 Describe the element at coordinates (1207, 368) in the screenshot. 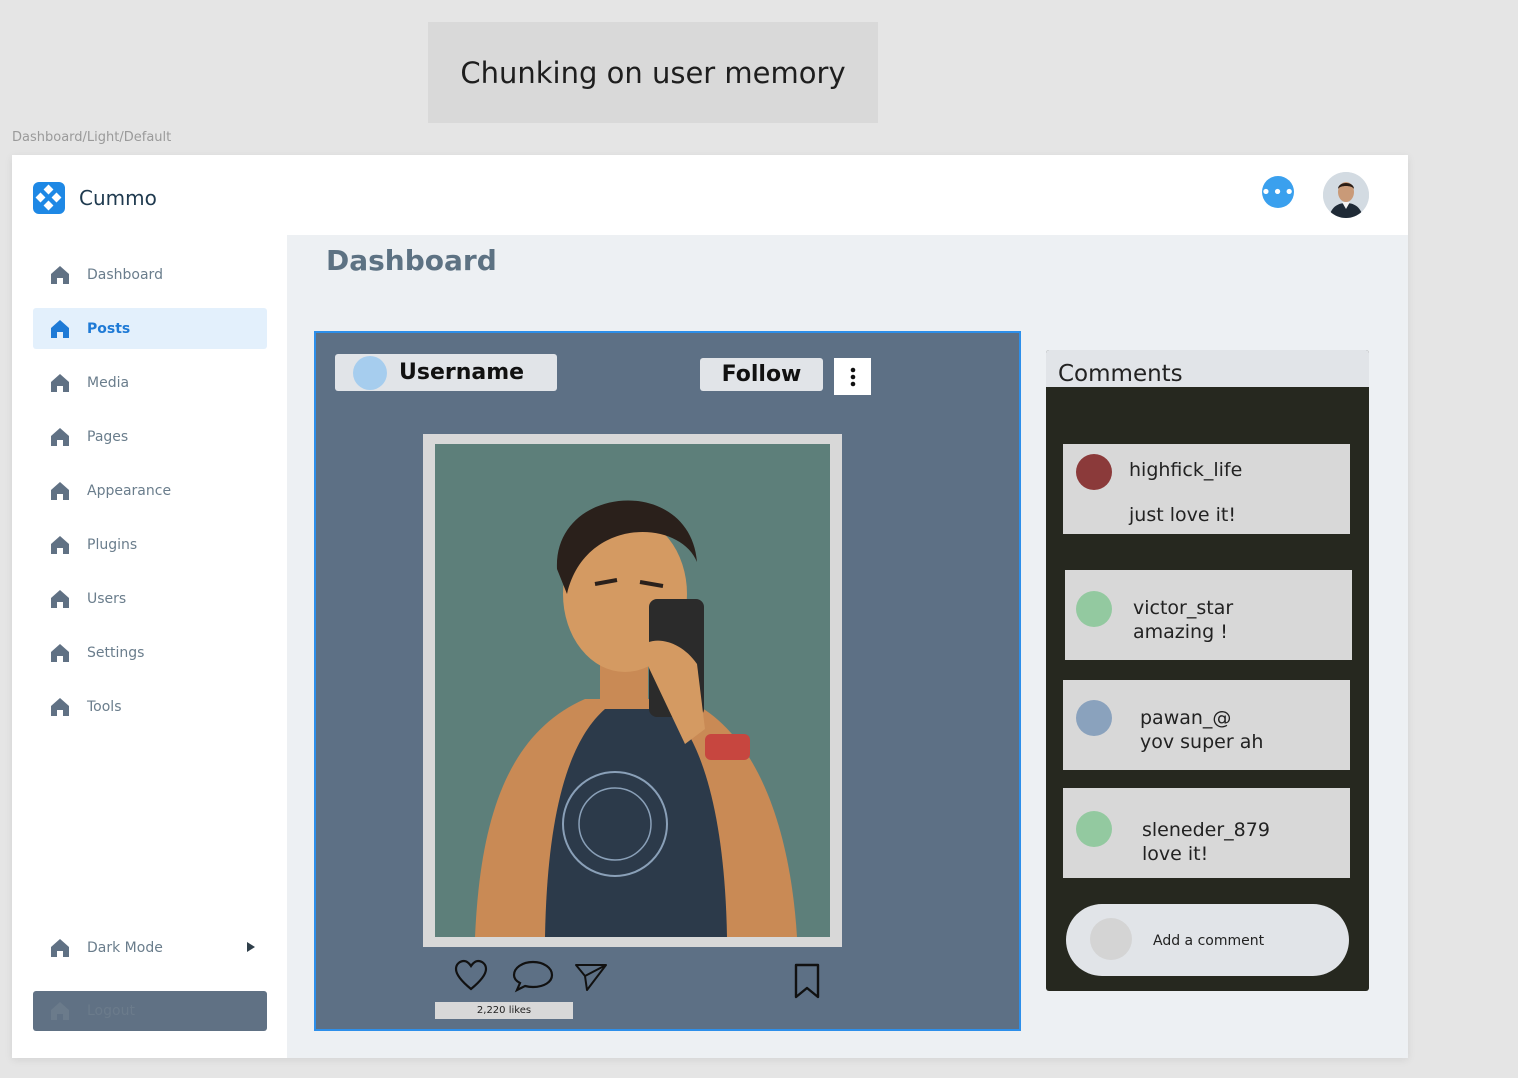

I see `comments-title: Comments` at that location.